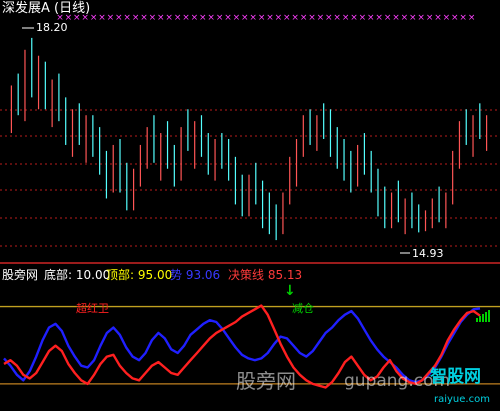 The height and width of the screenshot is (411, 500). What do you see at coordinates (265, 275) in the screenshot?
I see `indicator-param-3: 决策线 85.13` at bounding box center [265, 275].